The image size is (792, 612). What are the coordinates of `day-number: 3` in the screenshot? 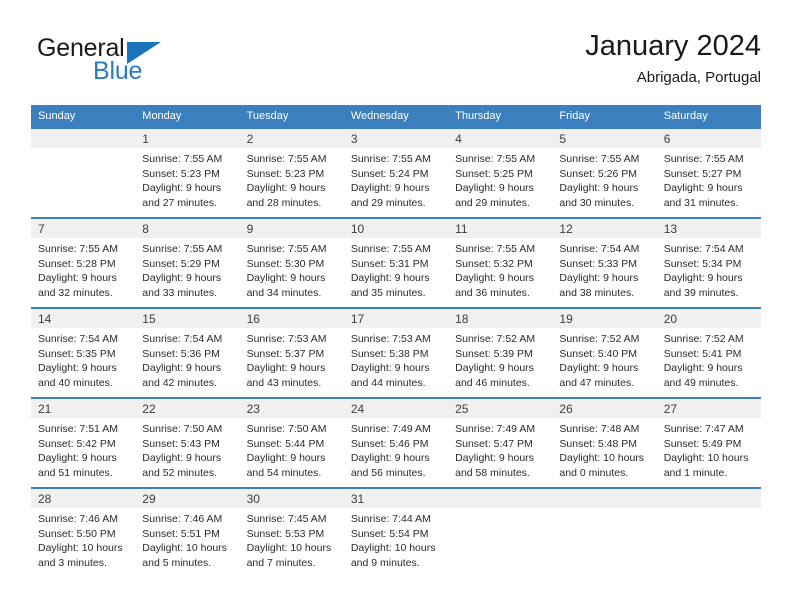 It's located at (396, 138).